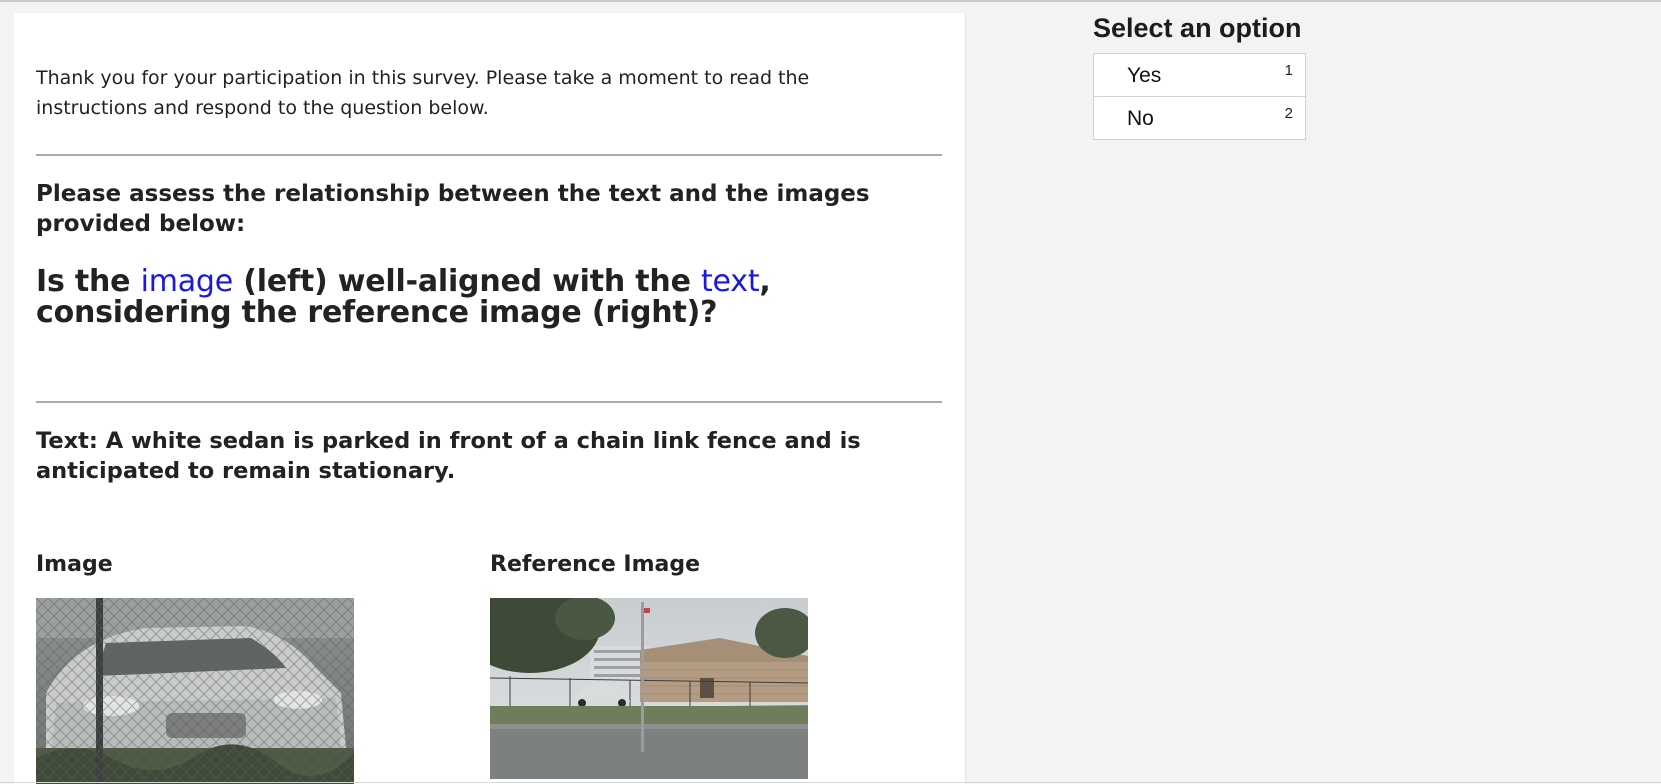 Image resolution: width=1661 pixels, height=784 pixels. Describe the element at coordinates (595, 564) in the screenshot. I see `reference-image-label: Reference Image` at that location.